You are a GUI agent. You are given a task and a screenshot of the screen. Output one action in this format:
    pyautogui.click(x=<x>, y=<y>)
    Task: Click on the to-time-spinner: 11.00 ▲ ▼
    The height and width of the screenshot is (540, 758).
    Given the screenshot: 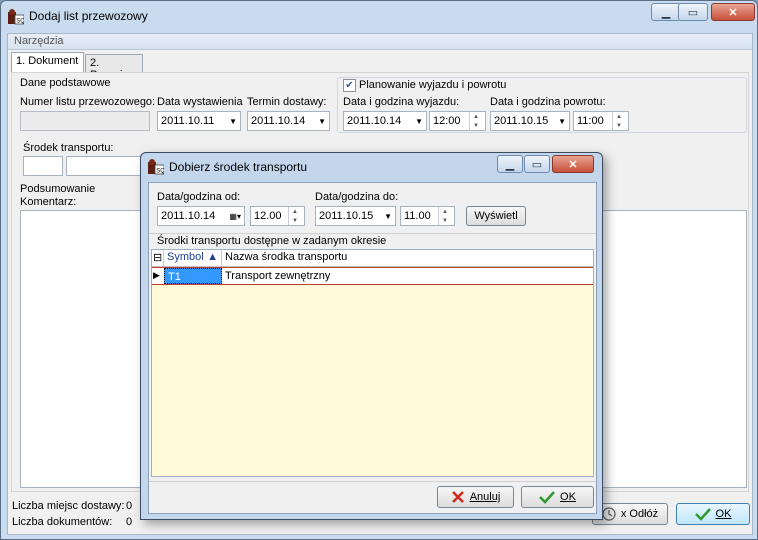 What is the action you would take?
    pyautogui.click(x=427, y=216)
    